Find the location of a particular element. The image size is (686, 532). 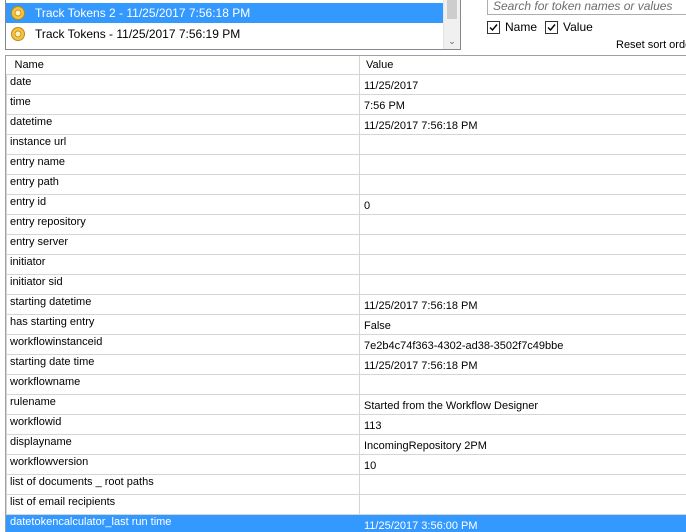

track-list-item: Track Tokens - 11/25/2017 7:56:19 PM is located at coordinates (225, 34).